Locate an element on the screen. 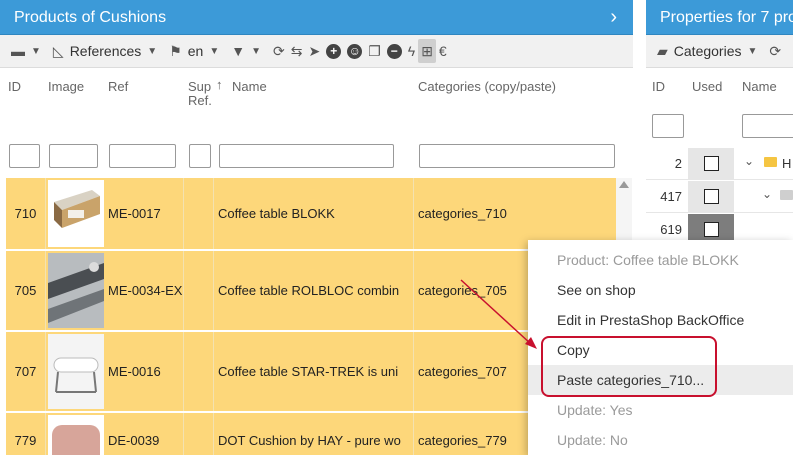 The image size is (793, 455). add-button: + is located at coordinates (333, 51).